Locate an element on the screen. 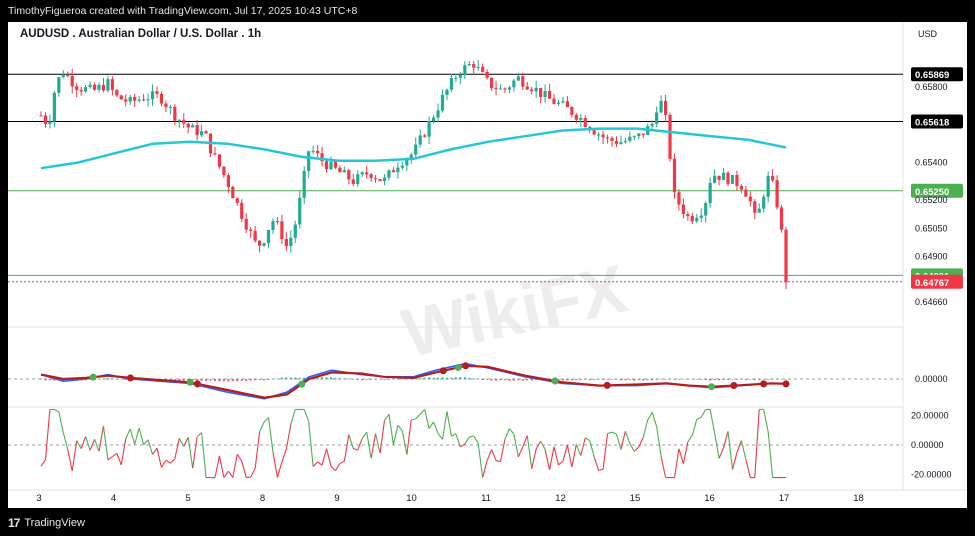 Image resolution: width=975 pixels, height=536 pixels. currency-label: USD is located at coordinates (928, 34).